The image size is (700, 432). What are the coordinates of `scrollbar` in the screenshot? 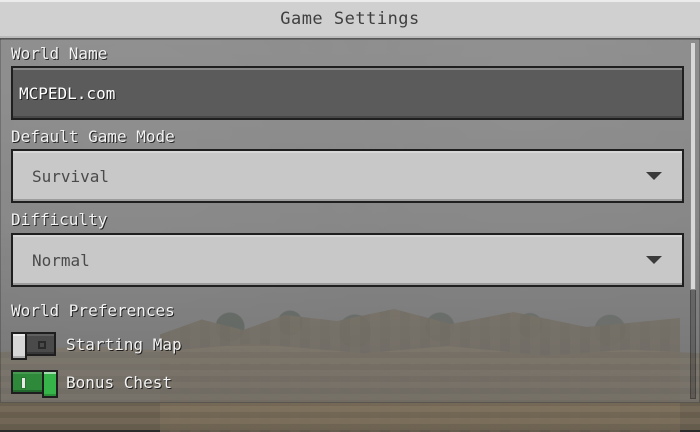 It's located at (693, 220).